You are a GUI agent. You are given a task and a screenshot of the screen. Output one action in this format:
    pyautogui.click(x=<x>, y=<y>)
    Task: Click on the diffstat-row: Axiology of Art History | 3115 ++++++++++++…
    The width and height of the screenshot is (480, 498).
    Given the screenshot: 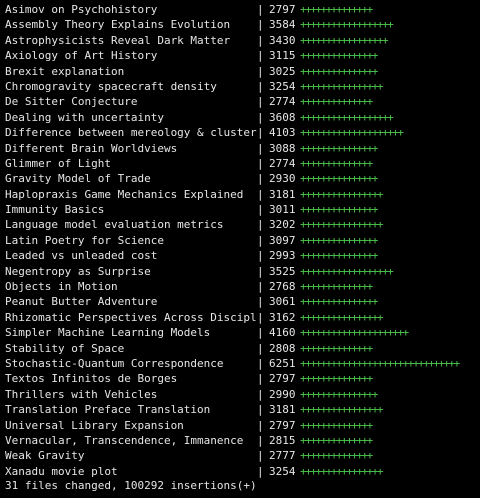 What is the action you would take?
    pyautogui.click(x=240, y=55)
    